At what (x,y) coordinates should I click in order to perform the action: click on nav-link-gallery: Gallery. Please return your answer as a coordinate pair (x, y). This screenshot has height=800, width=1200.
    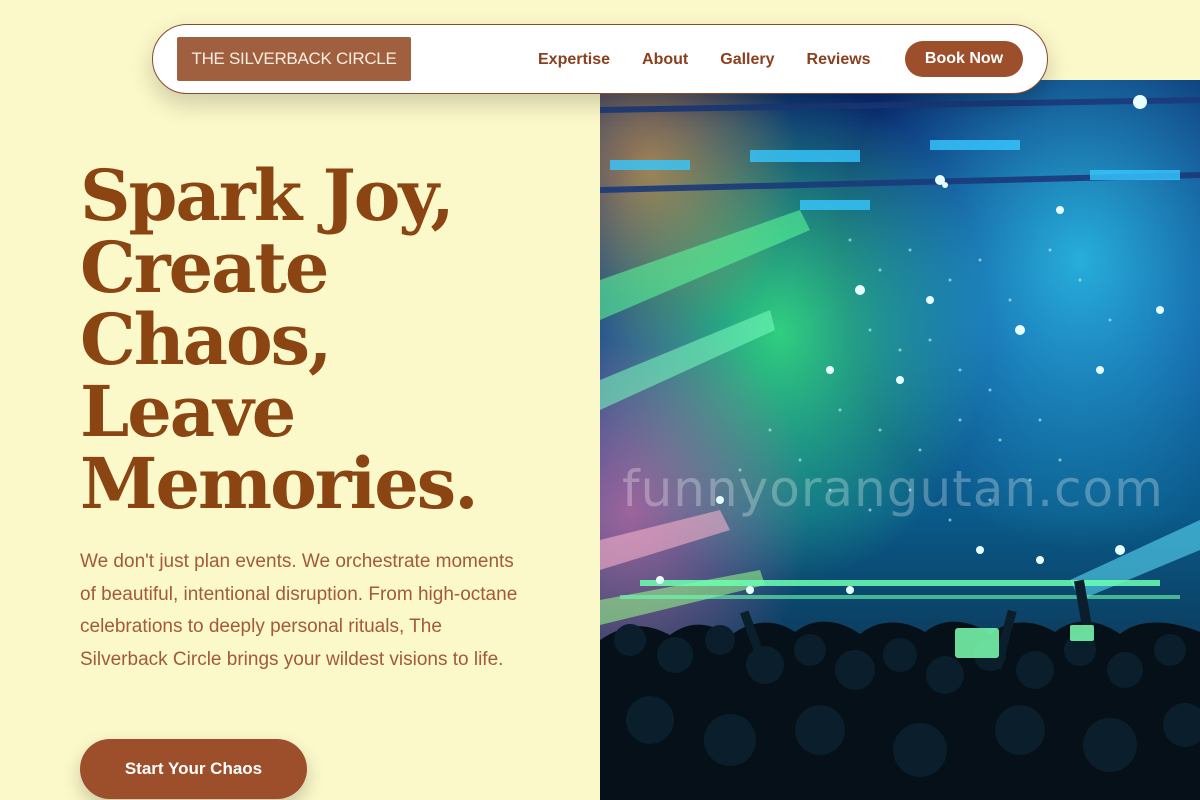
    Looking at the image, I should click on (747, 60).